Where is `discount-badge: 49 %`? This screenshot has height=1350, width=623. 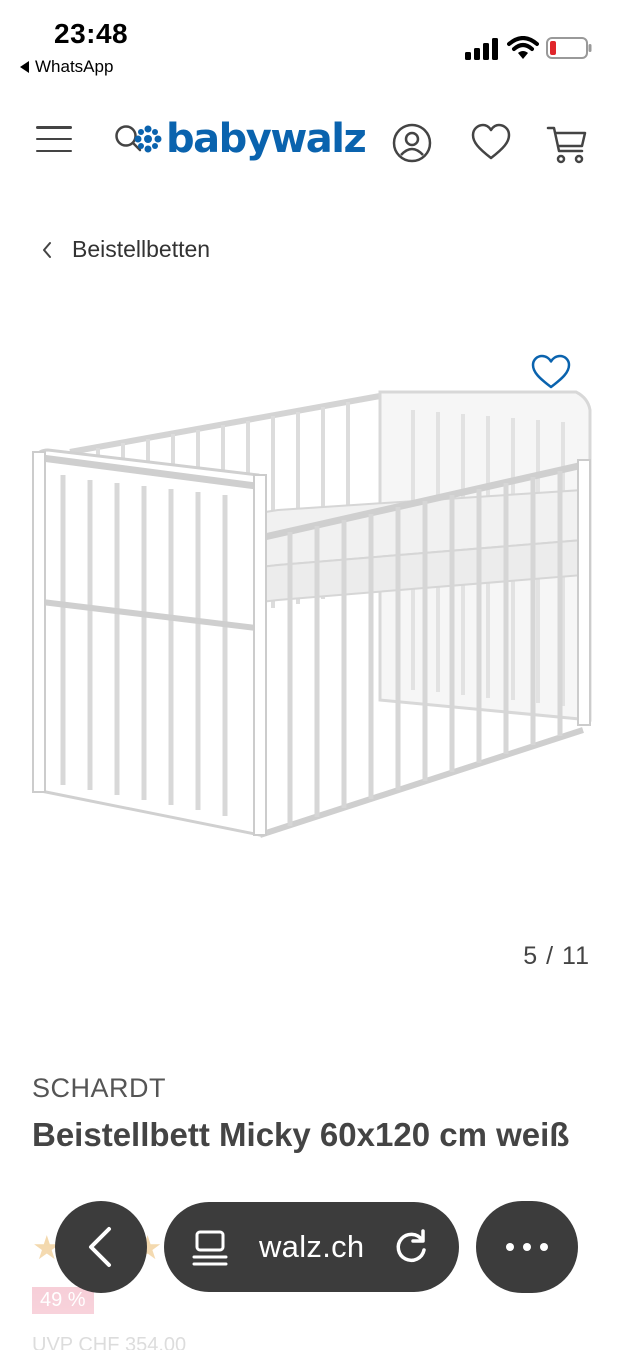 discount-badge: 49 % is located at coordinates (63, 1300).